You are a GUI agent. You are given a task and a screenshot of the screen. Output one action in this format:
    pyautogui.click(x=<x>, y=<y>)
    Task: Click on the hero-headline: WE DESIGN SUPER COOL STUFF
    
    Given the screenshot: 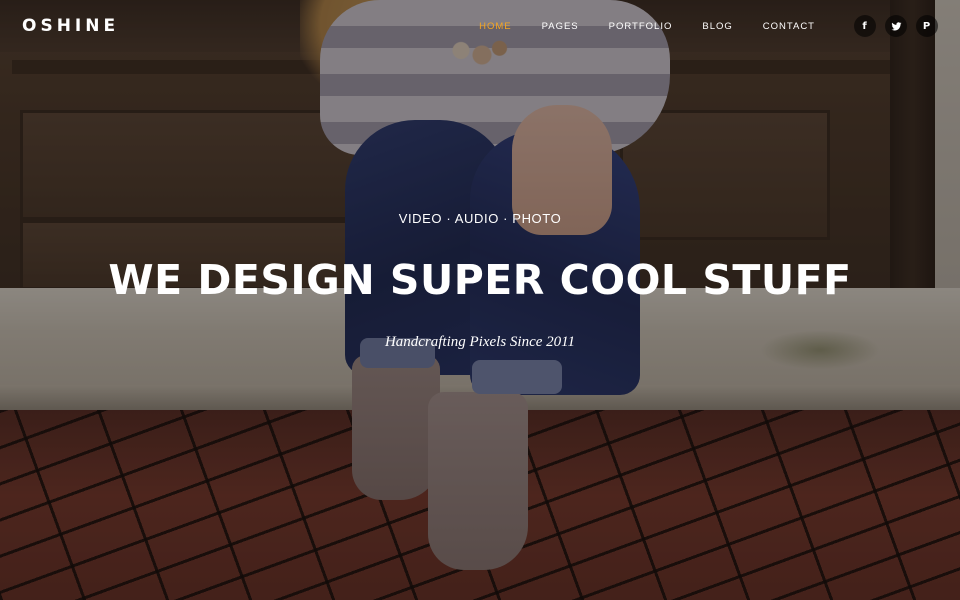 What is the action you would take?
    pyautogui.click(x=480, y=280)
    